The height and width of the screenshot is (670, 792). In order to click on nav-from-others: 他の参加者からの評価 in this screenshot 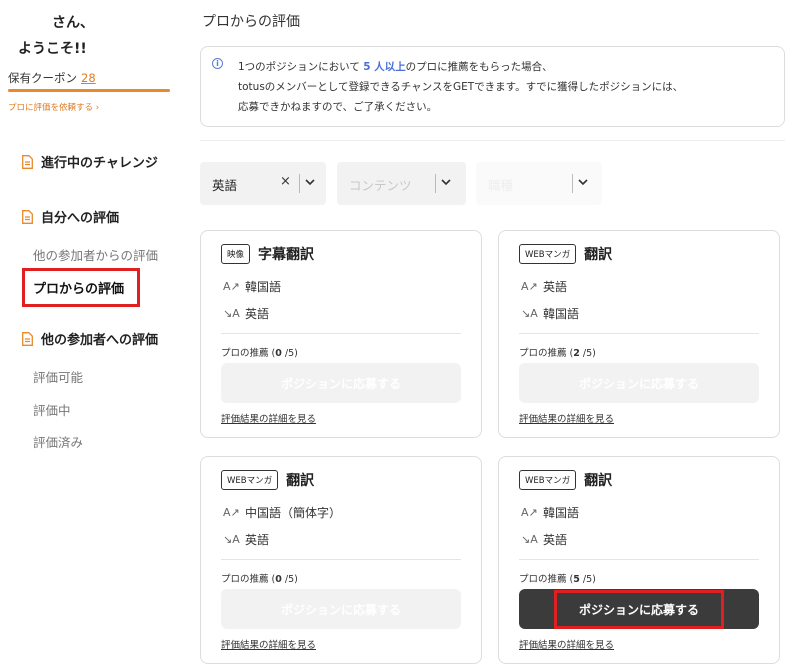, I will do `click(95, 254)`.